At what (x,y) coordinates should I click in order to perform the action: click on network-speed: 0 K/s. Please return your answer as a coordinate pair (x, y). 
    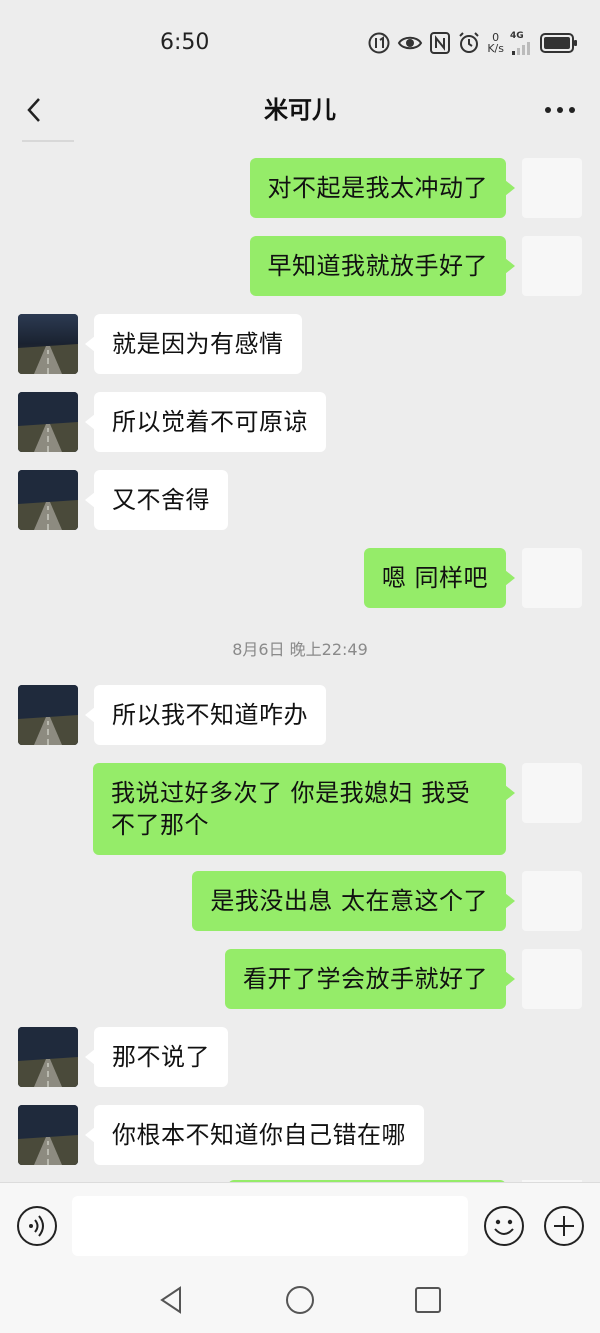
    Looking at the image, I should click on (495, 43).